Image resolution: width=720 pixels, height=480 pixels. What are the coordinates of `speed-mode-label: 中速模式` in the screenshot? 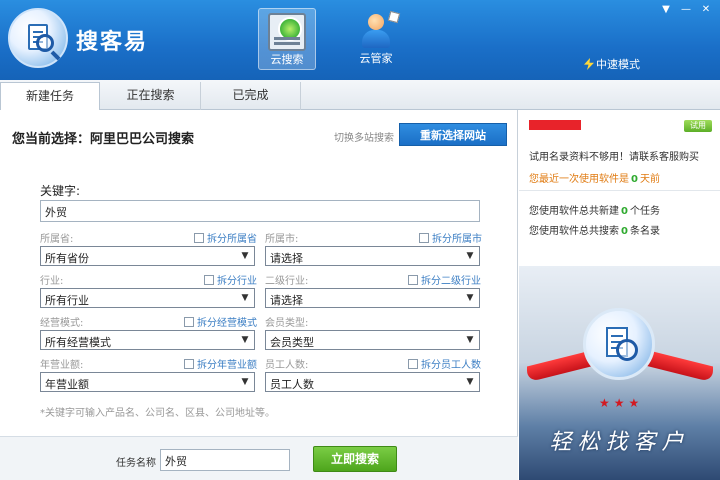 It's located at (618, 64).